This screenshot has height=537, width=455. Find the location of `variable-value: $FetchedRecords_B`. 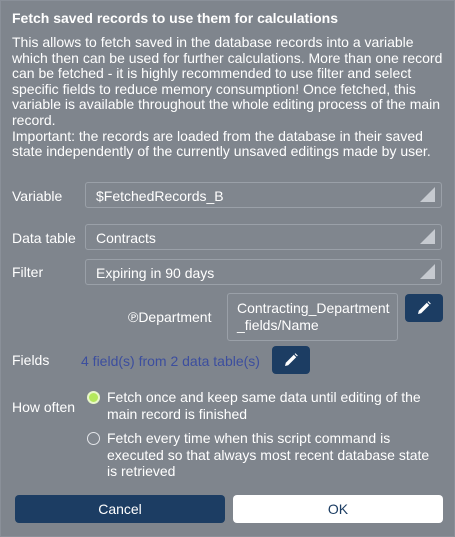

variable-value: $FetchedRecords_B is located at coordinates (160, 196).